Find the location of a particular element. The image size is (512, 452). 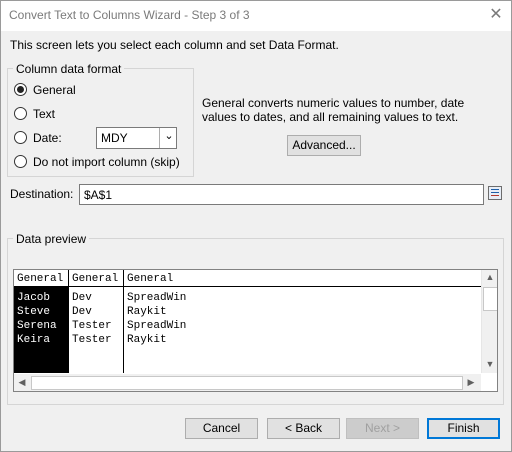

destination-value: $A$1 is located at coordinates (98, 195).